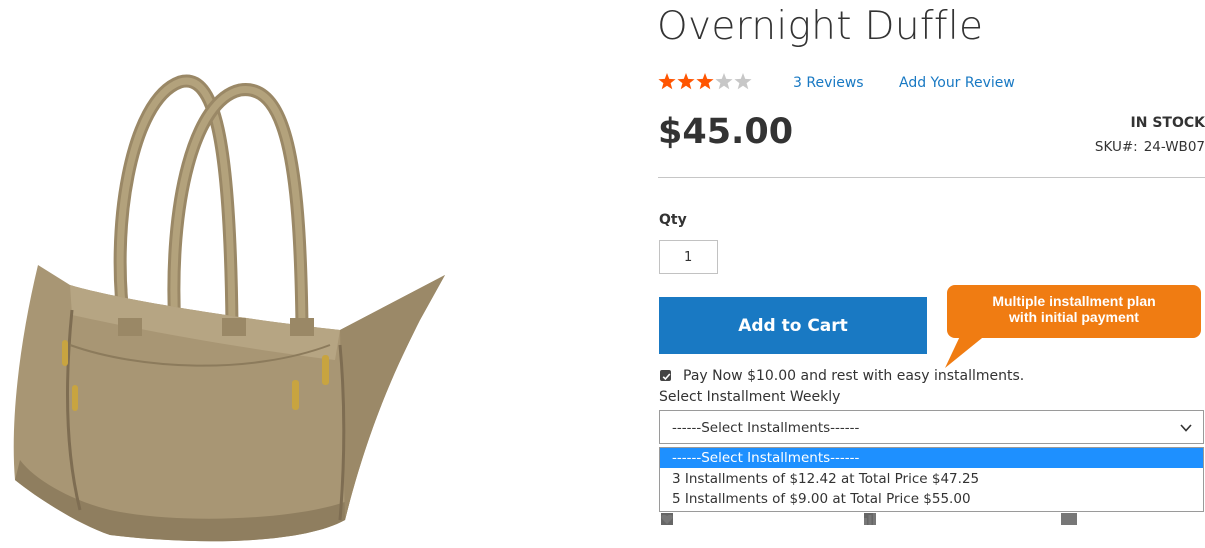  What do you see at coordinates (1167, 123) in the screenshot?
I see `stock-status: IN STOCK` at bounding box center [1167, 123].